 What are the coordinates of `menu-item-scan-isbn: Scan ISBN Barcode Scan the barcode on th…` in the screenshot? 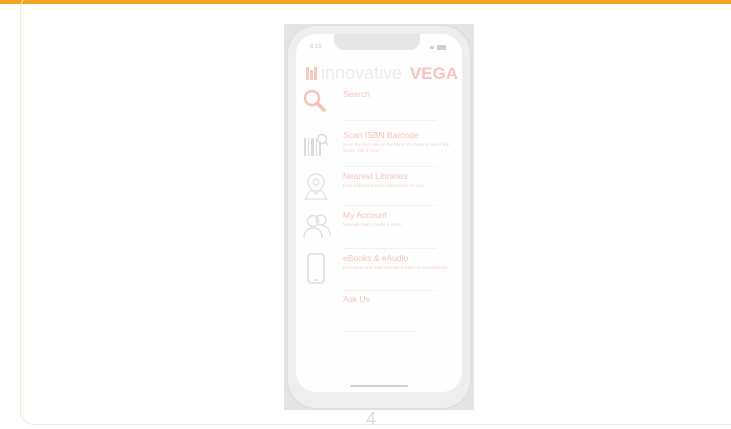 It's located at (379, 148).